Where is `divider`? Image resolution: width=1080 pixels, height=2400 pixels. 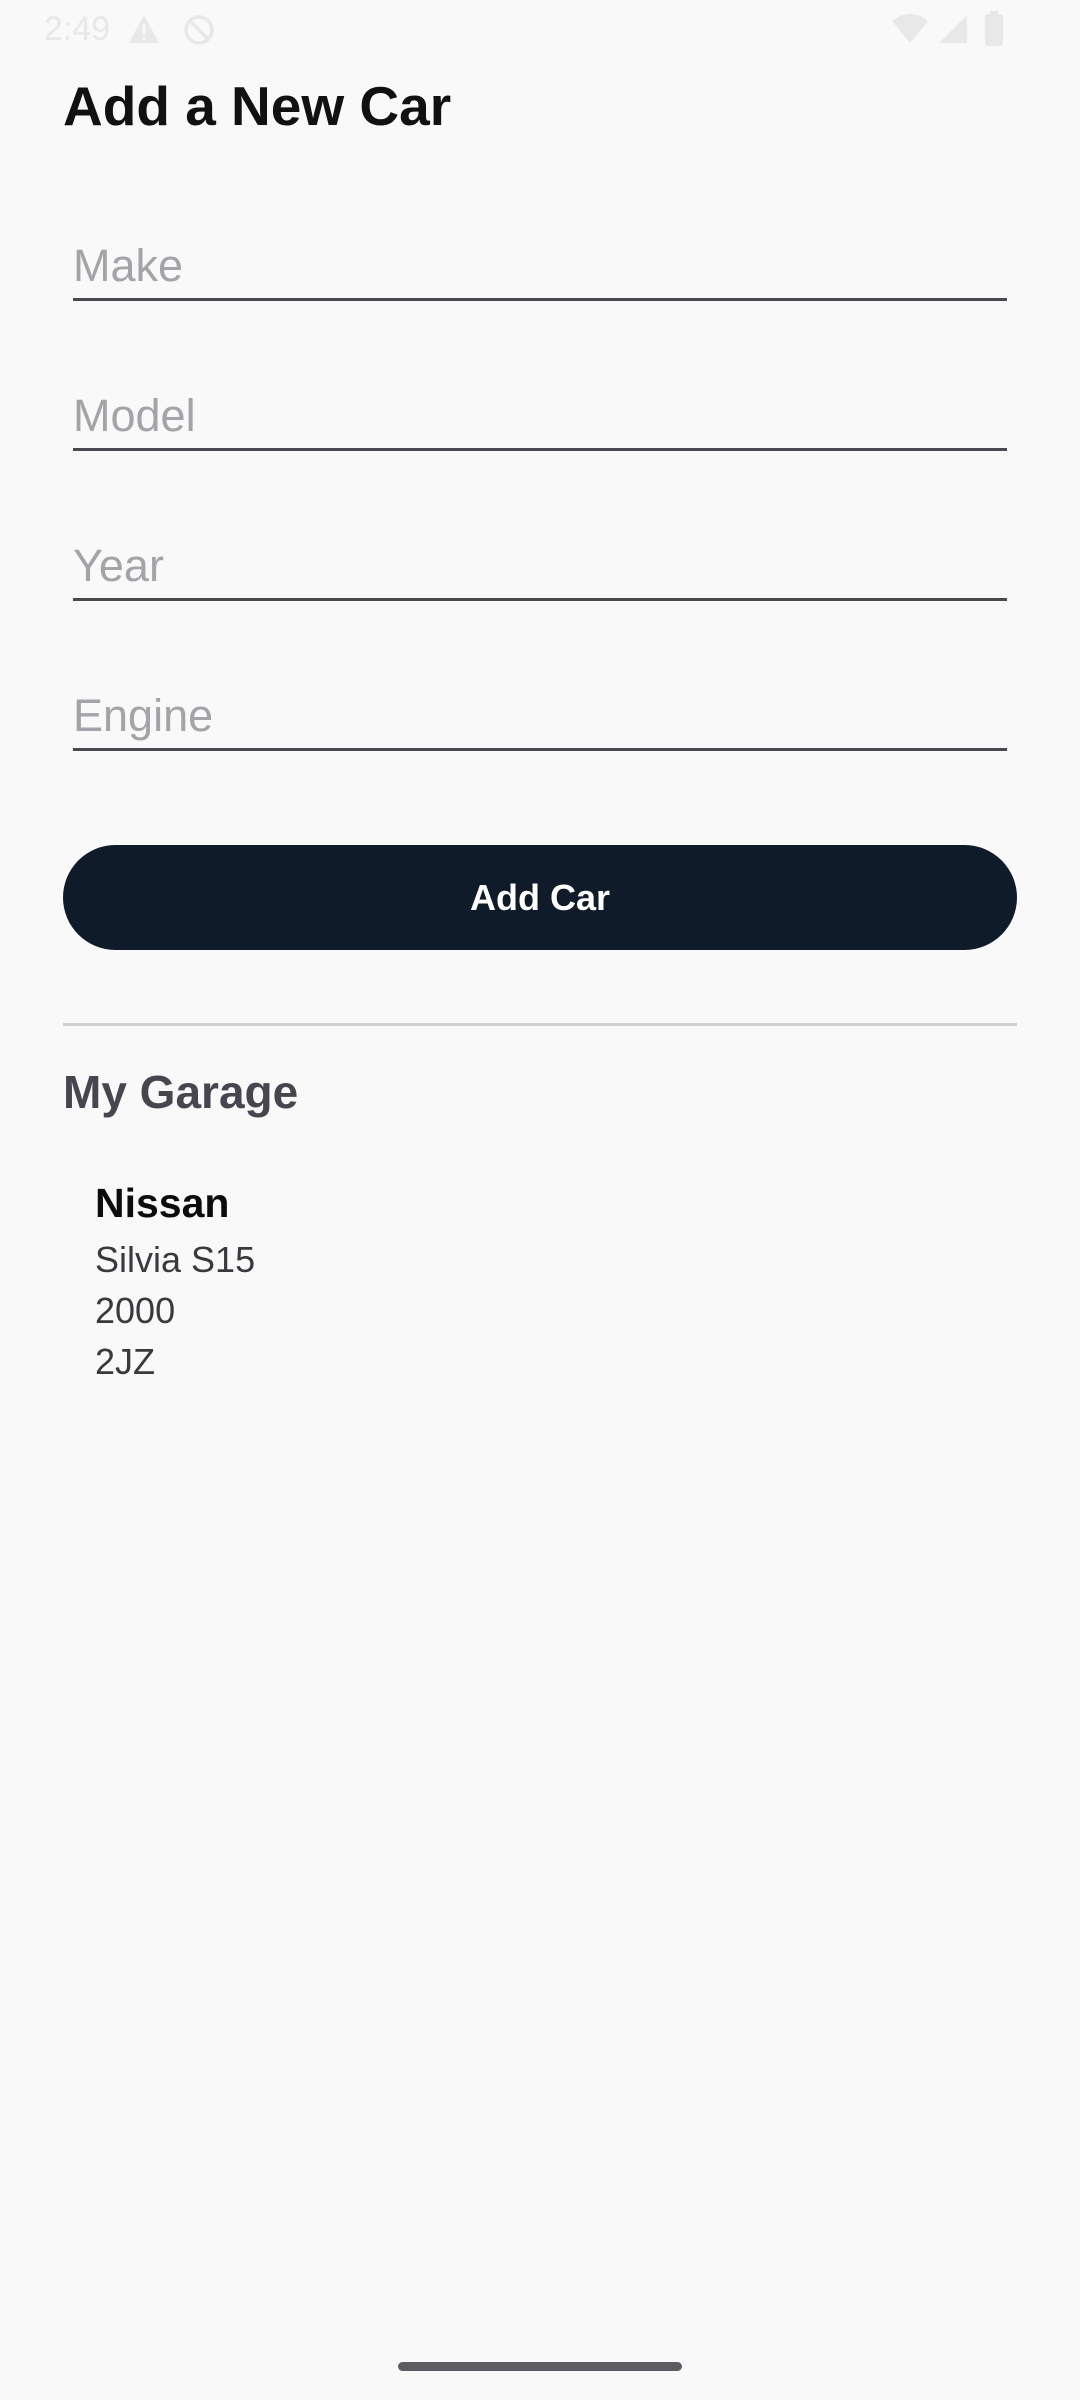
divider is located at coordinates (540, 1024).